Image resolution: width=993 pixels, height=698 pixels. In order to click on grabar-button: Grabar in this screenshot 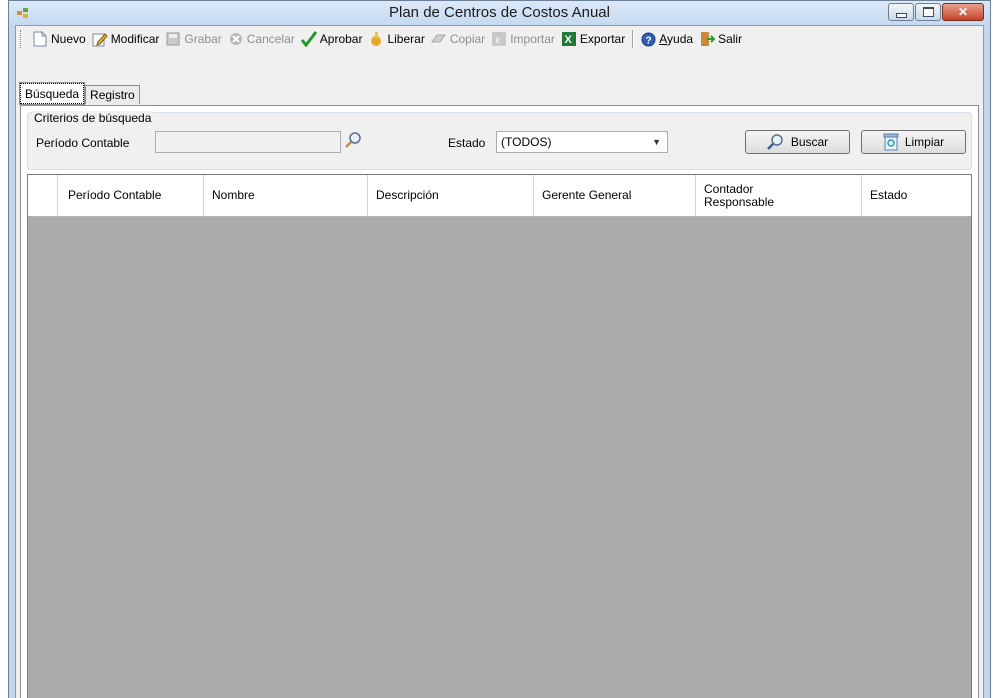, I will do `click(193, 39)`.